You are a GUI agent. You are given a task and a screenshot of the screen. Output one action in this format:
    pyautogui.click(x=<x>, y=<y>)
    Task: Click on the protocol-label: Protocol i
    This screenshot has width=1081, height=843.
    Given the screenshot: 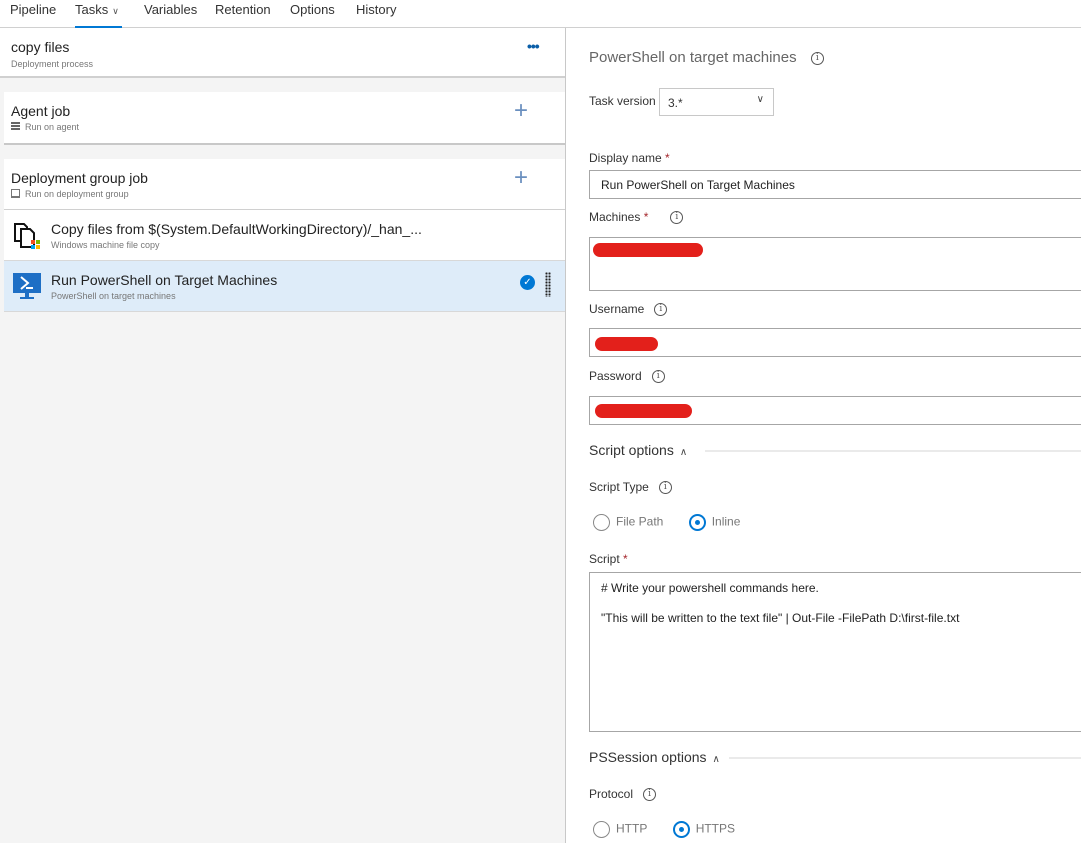 What is the action you would take?
    pyautogui.click(x=623, y=794)
    